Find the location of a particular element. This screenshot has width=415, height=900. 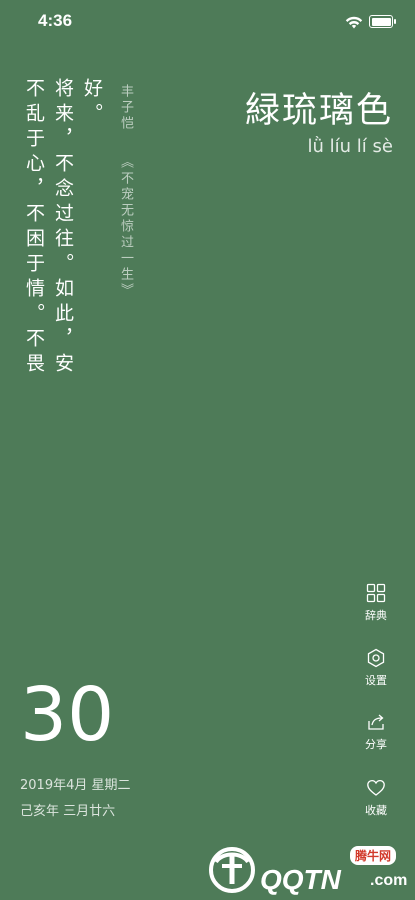

poem-line-1: 好。 is located at coordinates (92, 103).